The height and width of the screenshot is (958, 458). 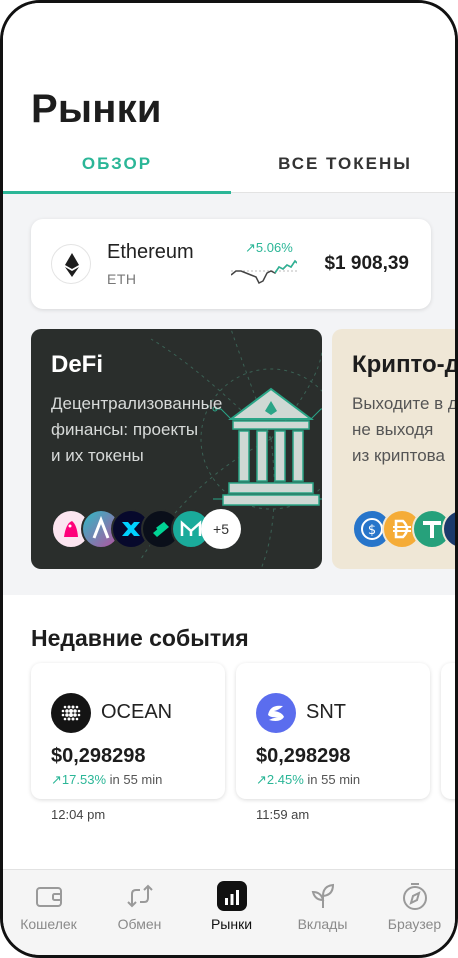 What do you see at coordinates (412, 912) in the screenshot?
I see `nav-item-browser: Браузер` at bounding box center [412, 912].